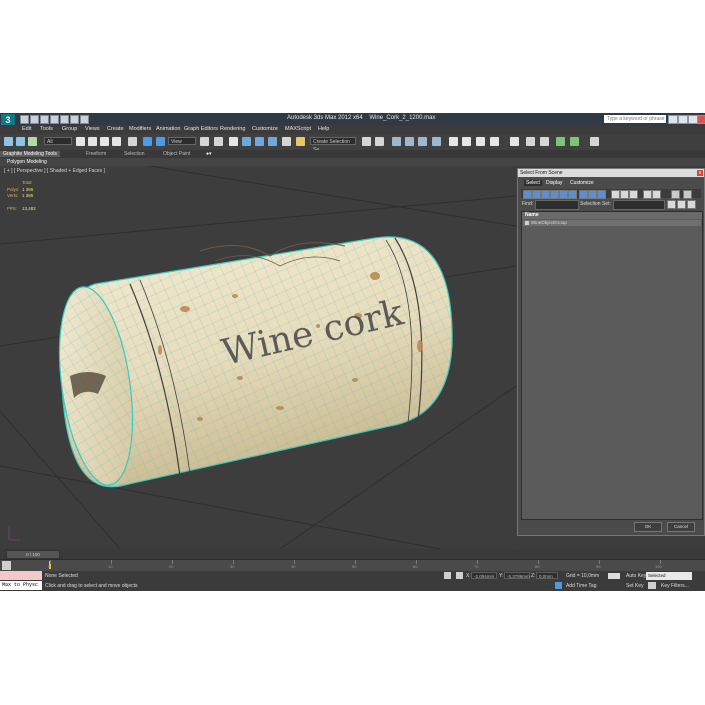  I want to click on display-groups-icon, so click(583, 194).